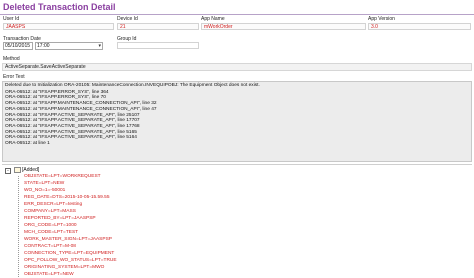  What do you see at coordinates (60, 218) in the screenshot?
I see `tree-item: REPORTED_BY=LPT=JAASPSP` at bounding box center [60, 218].